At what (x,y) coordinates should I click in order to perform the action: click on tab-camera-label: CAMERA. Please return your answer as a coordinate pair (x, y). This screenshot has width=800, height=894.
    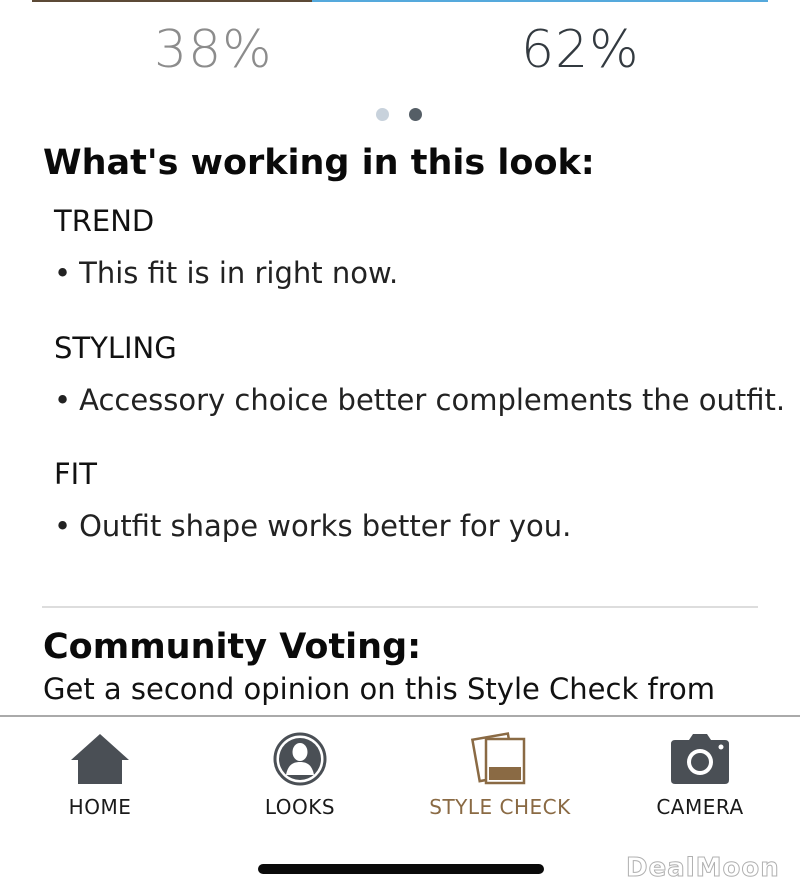
    Looking at the image, I should click on (700, 807).